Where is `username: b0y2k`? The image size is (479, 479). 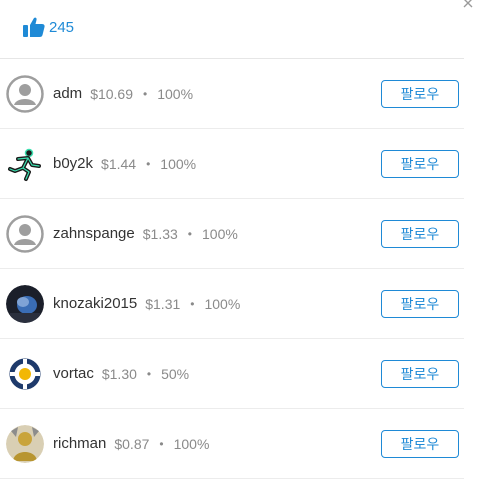 username: b0y2k is located at coordinates (73, 163).